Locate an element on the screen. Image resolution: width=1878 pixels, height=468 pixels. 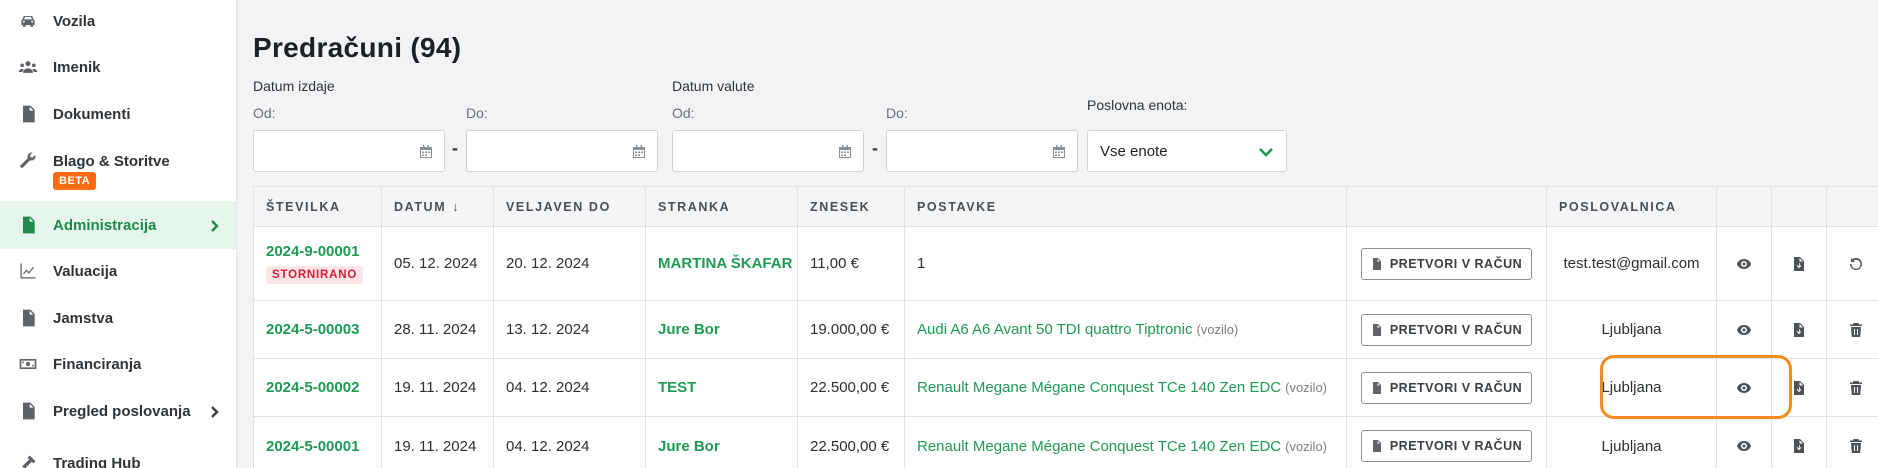
column-header-items: POSTAVKE is located at coordinates (1126, 207).